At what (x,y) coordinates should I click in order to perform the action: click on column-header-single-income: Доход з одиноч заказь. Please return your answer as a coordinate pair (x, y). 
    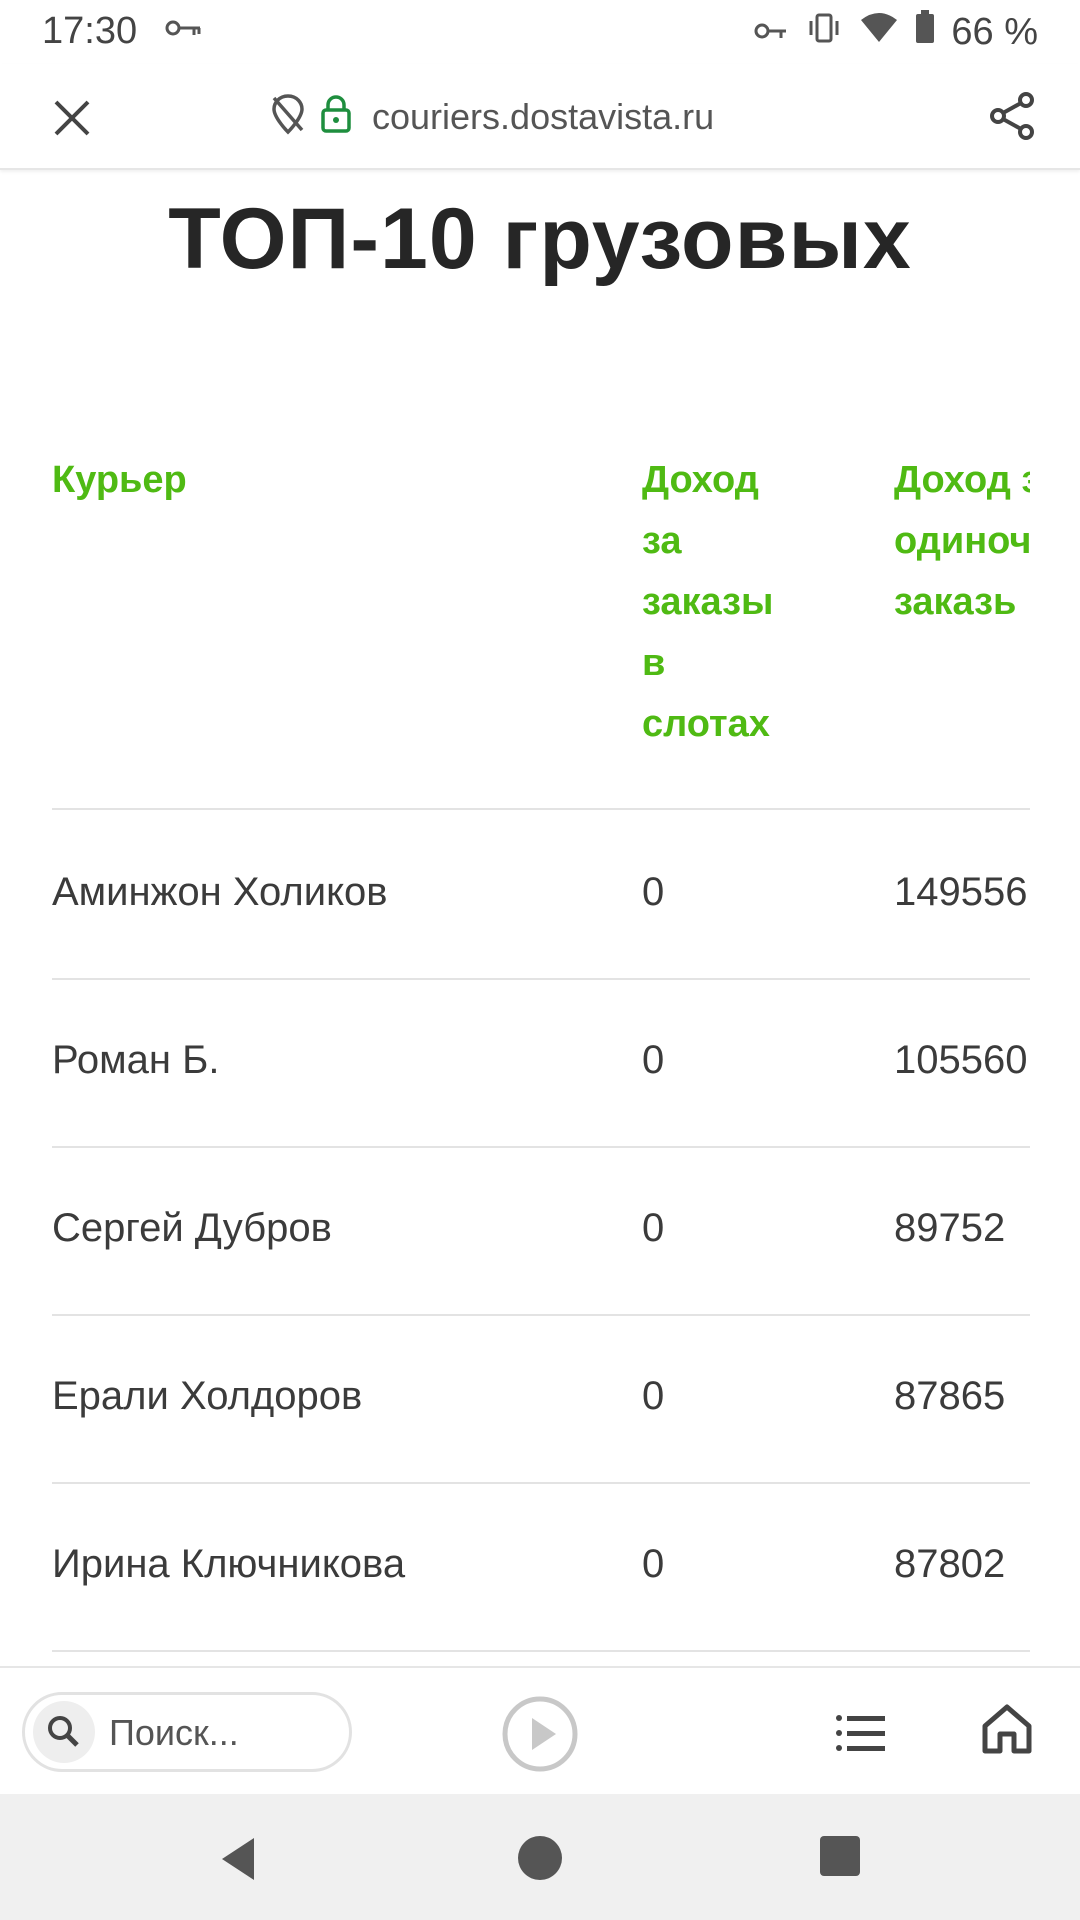
    Looking at the image, I should click on (962, 541).